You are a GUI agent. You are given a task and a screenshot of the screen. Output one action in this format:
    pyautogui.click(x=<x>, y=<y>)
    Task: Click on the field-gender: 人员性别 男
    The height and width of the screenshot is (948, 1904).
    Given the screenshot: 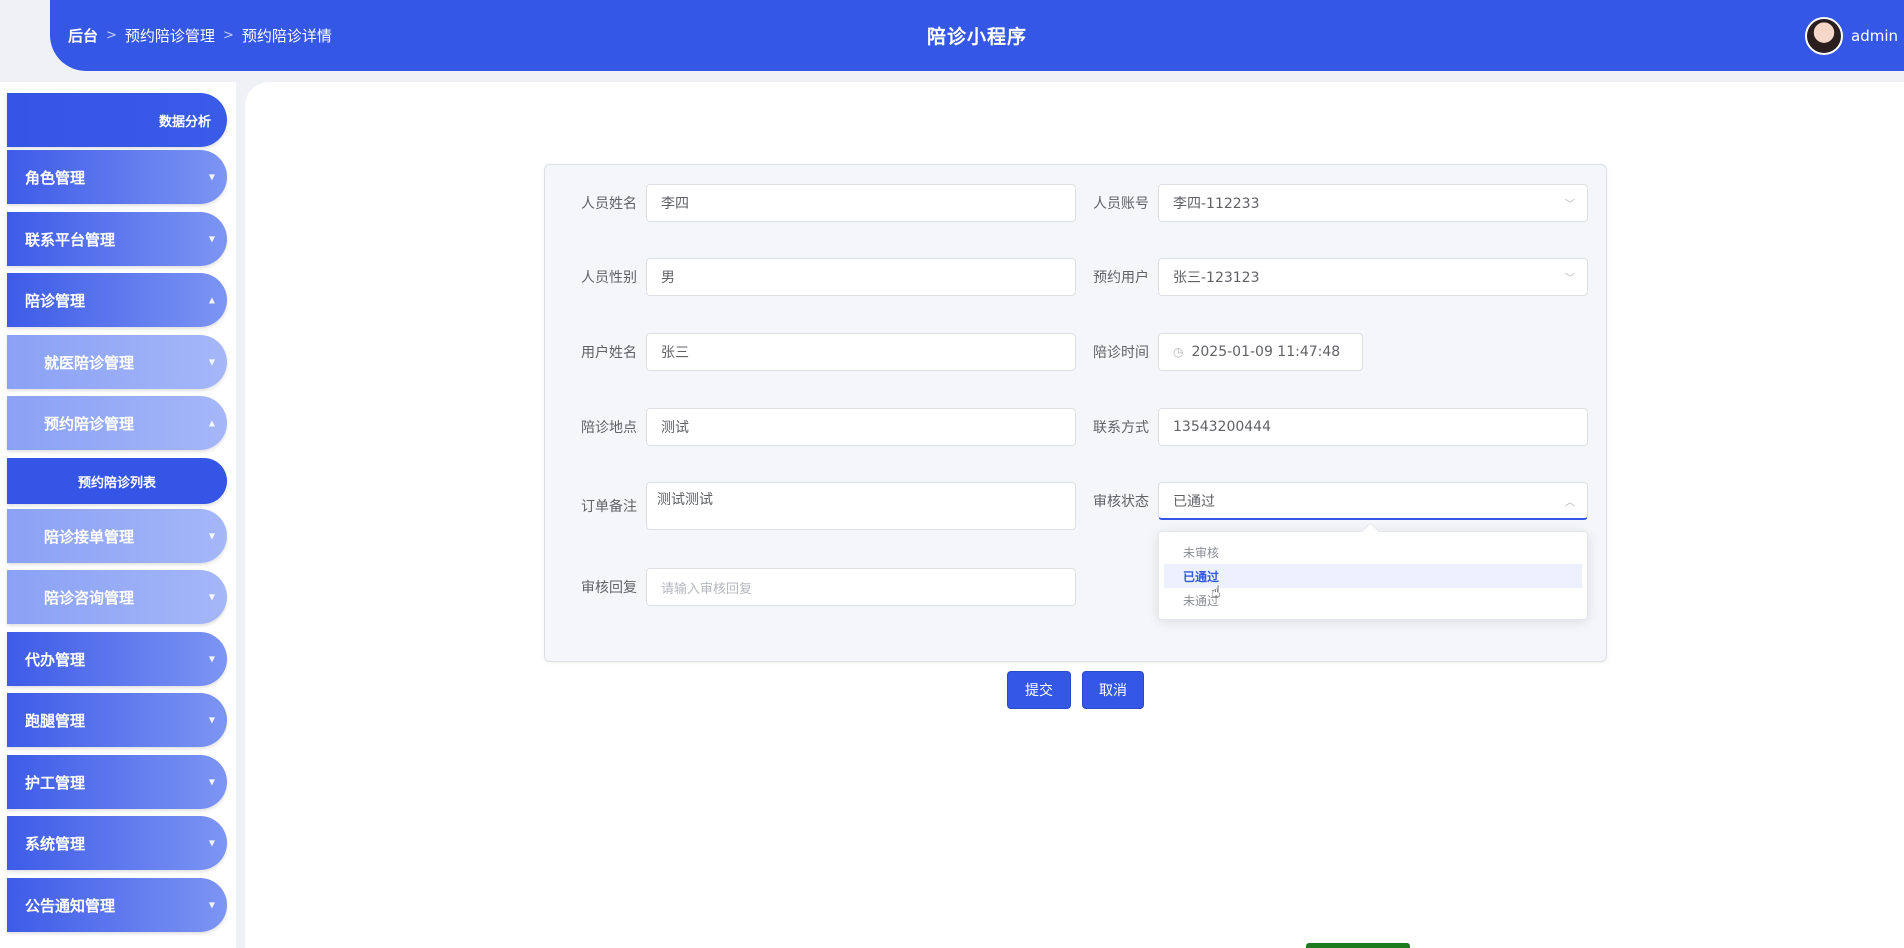 What is the action you would take?
    pyautogui.click(x=823, y=277)
    